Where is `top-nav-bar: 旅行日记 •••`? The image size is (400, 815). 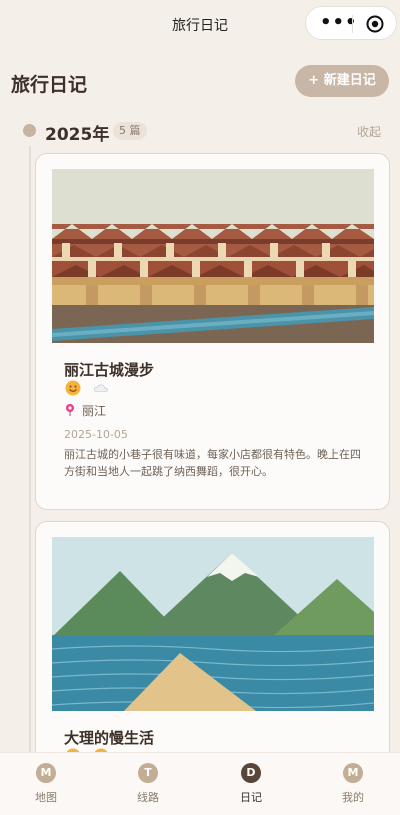 top-nav-bar: 旅行日记 ••• is located at coordinates (200, 24).